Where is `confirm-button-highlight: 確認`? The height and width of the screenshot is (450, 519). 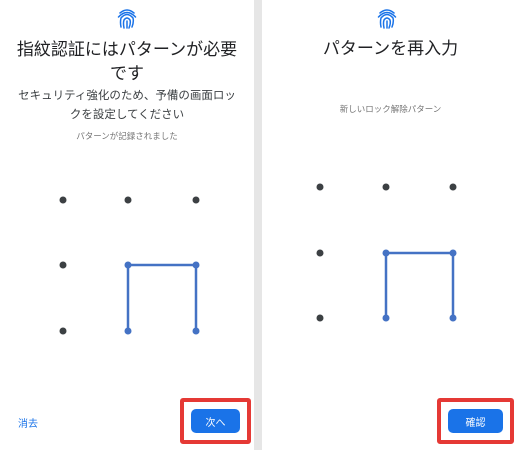
confirm-button-highlight: 確認 is located at coordinates (475, 421).